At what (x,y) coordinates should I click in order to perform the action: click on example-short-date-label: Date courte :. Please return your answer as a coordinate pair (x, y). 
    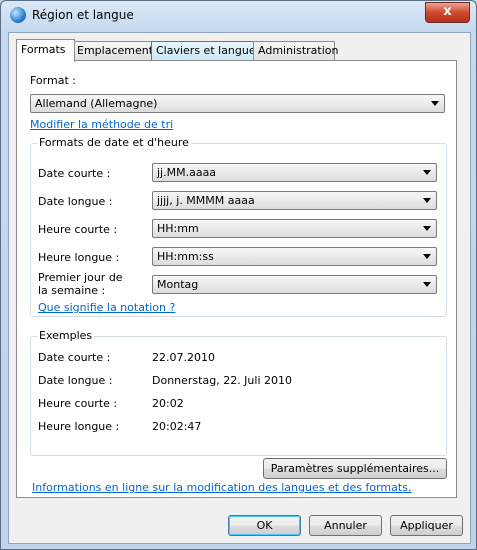
    Looking at the image, I should click on (74, 357).